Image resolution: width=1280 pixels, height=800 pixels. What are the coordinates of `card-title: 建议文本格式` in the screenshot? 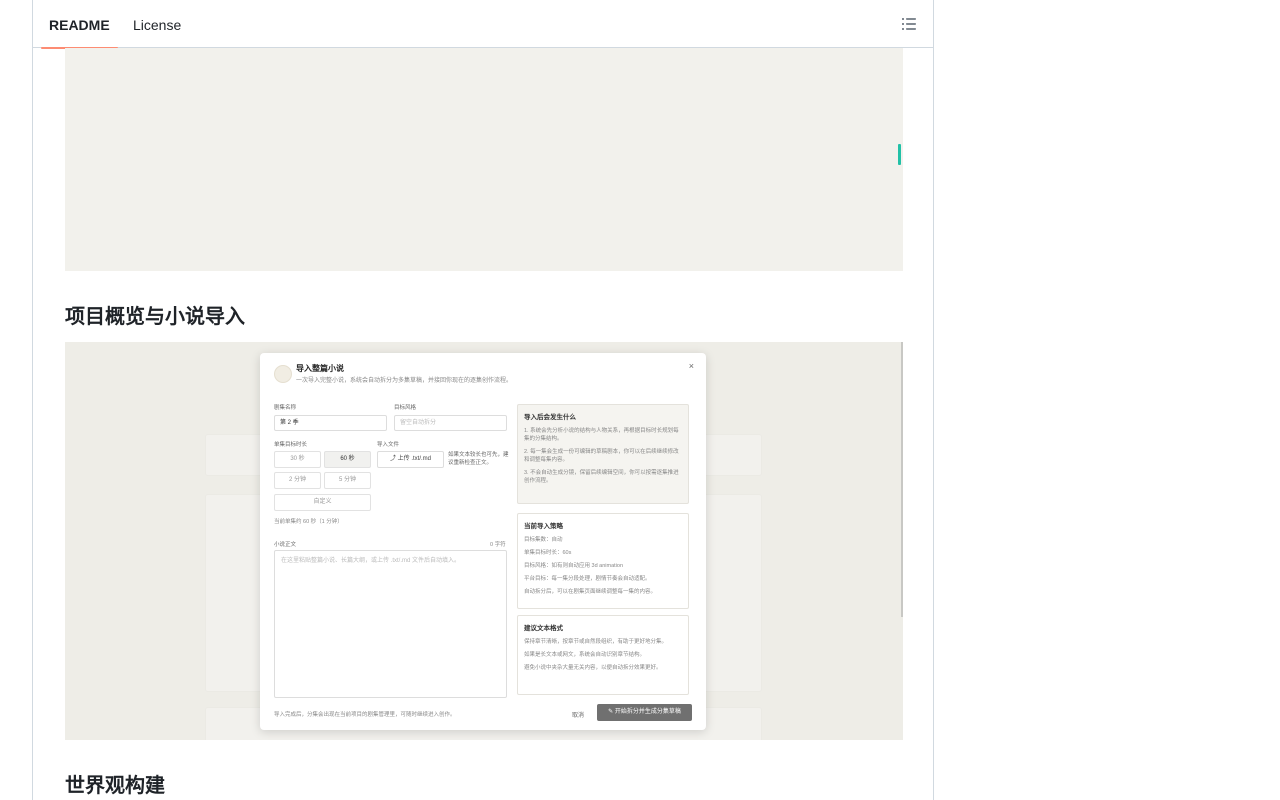 It's located at (543, 628).